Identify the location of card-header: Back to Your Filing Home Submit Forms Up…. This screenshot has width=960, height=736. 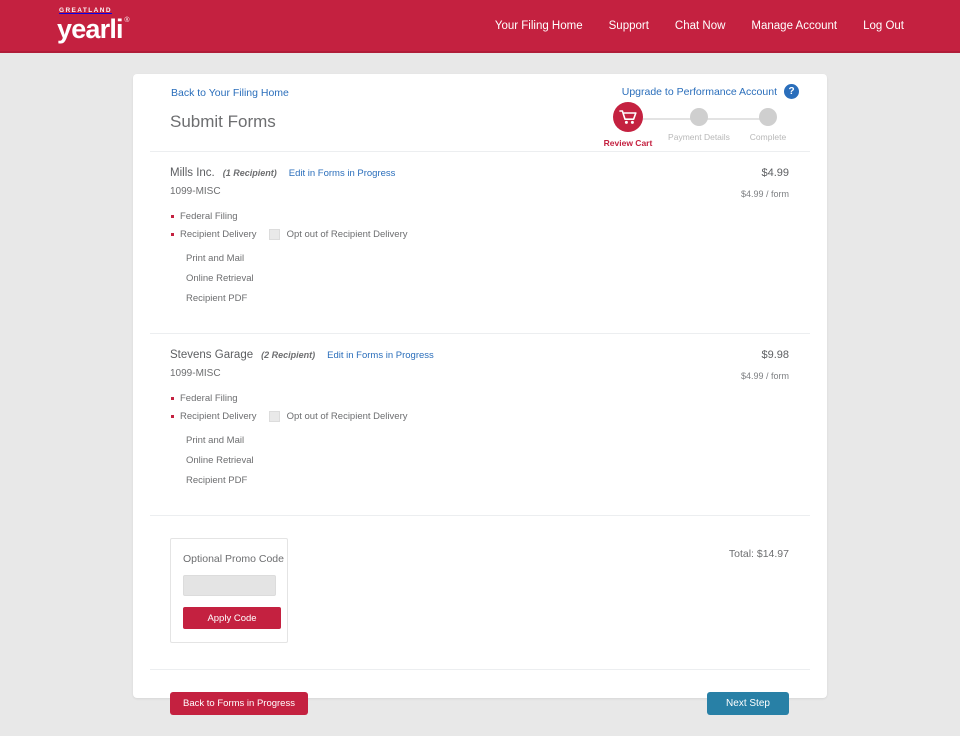
(480, 112).